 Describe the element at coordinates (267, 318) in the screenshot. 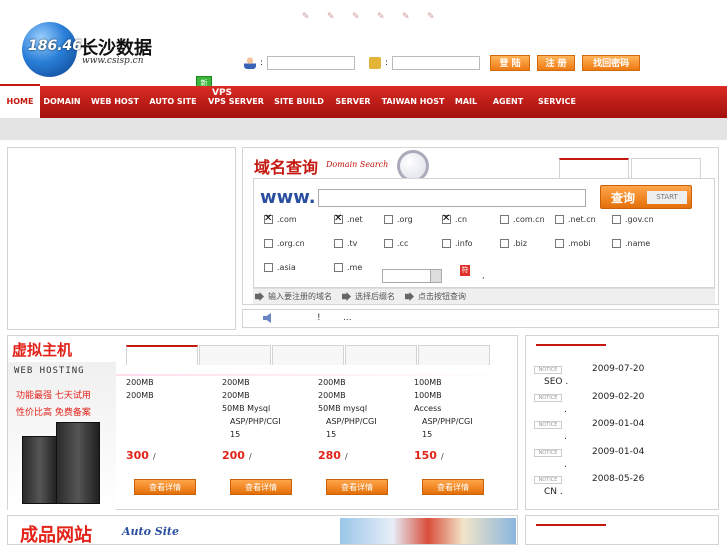

I see `speaker-icon` at that location.